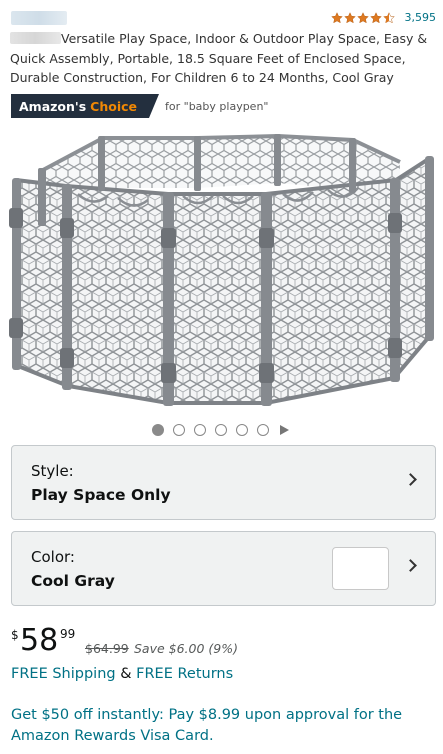  What do you see at coordinates (223, 568) in the screenshot?
I see `color-selector: Color: Cool Gray` at bounding box center [223, 568].